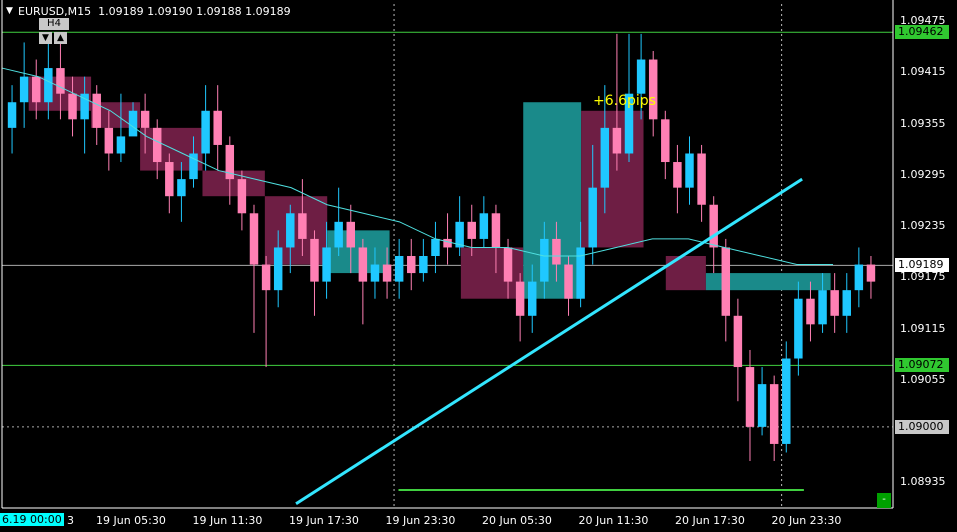  Describe the element at coordinates (923, 226) in the screenshot. I see `price-axis-label: 1.09235` at that location.